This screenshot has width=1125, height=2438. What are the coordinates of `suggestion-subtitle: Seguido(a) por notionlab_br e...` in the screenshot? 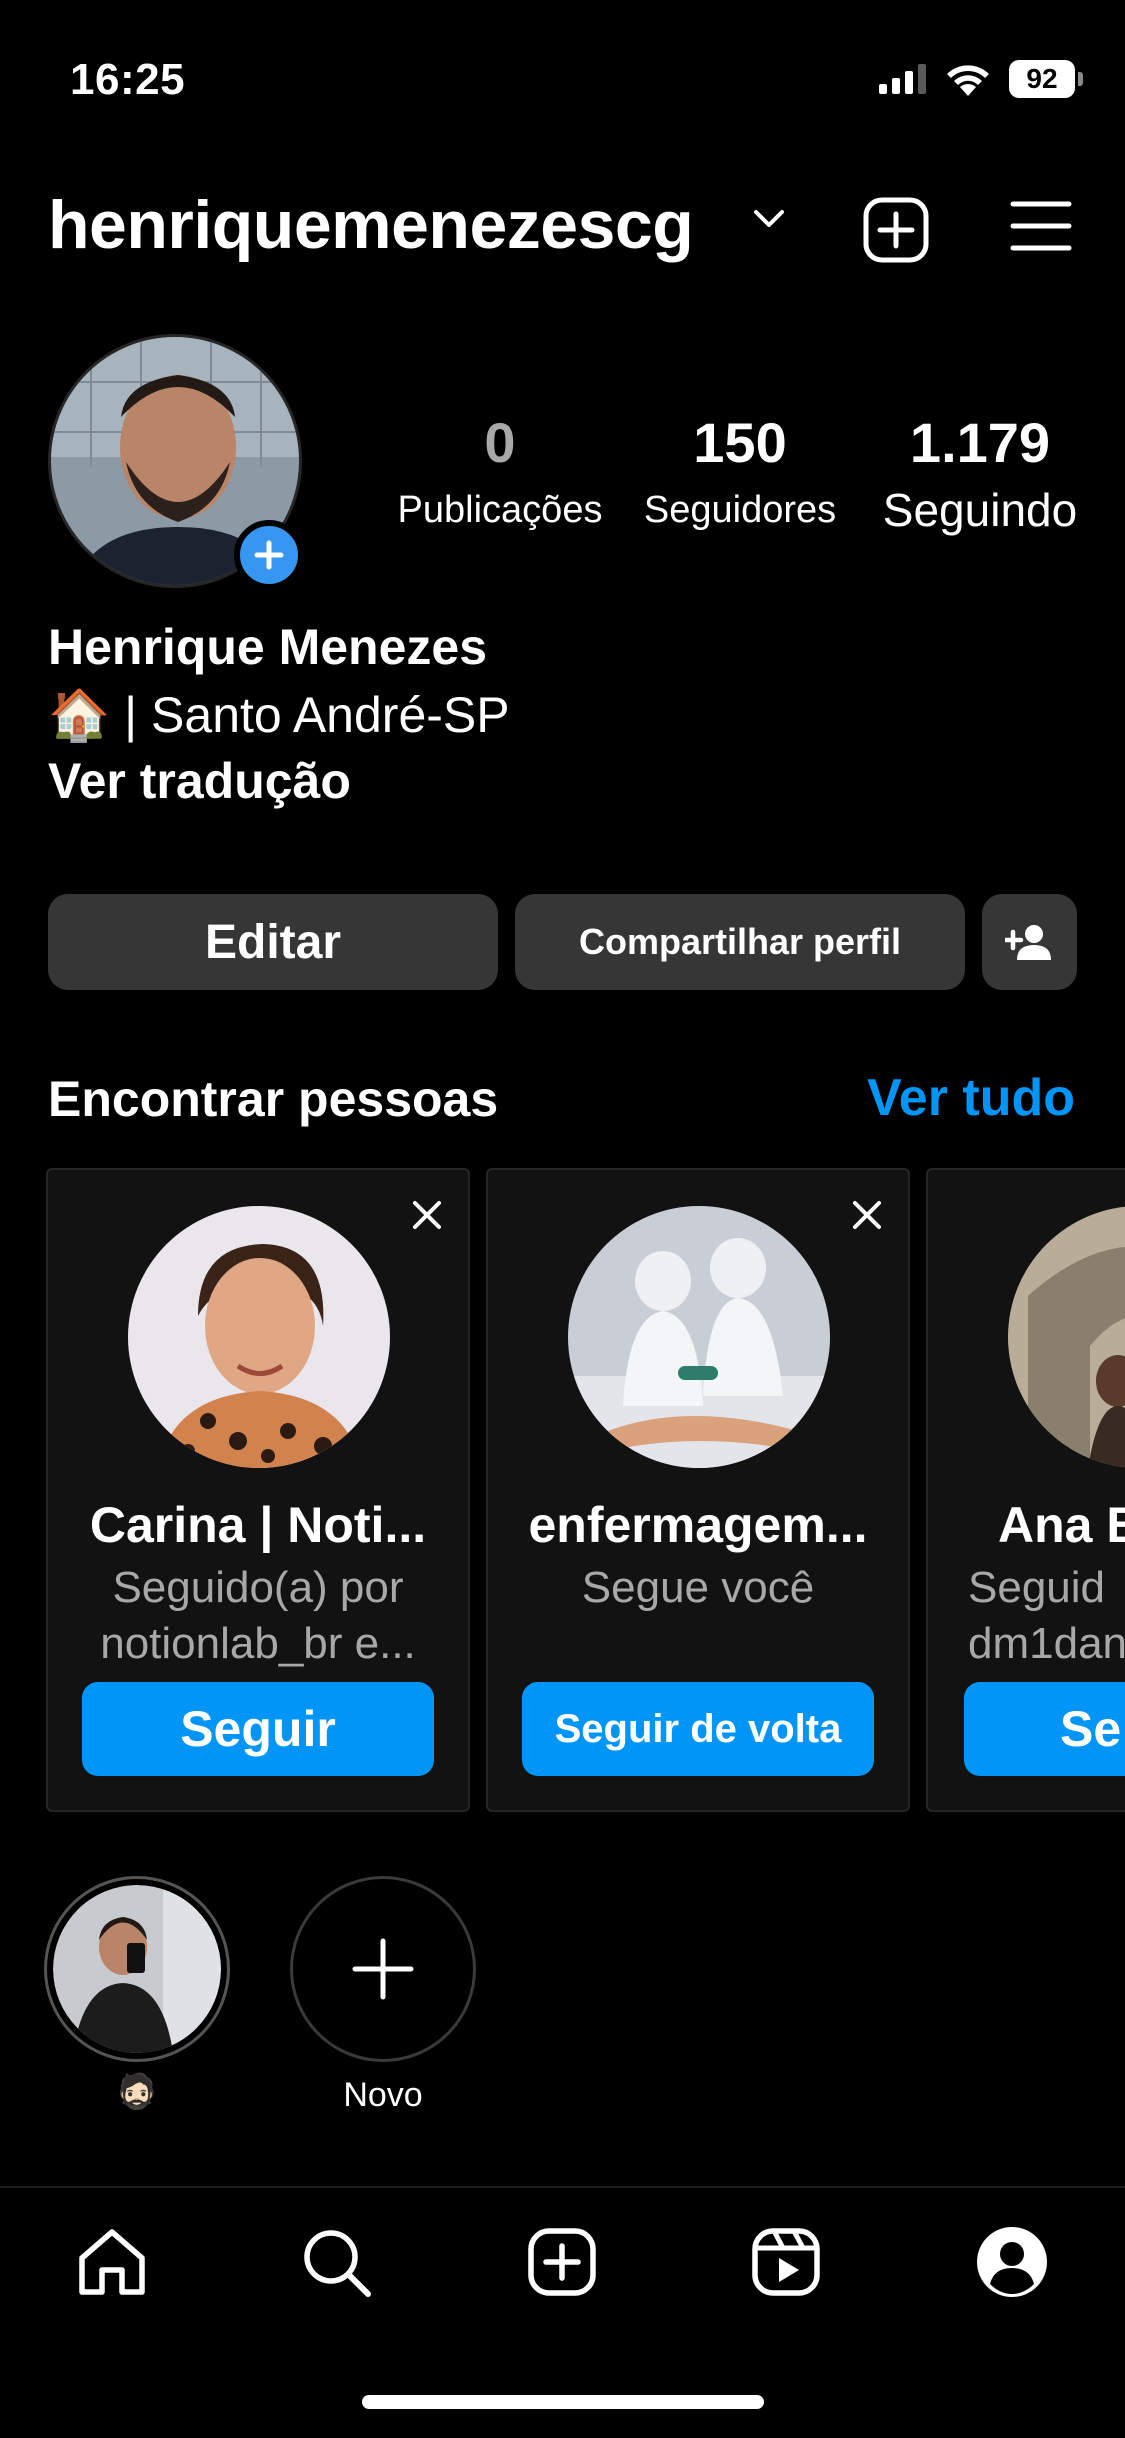 It's located at (258, 1616).